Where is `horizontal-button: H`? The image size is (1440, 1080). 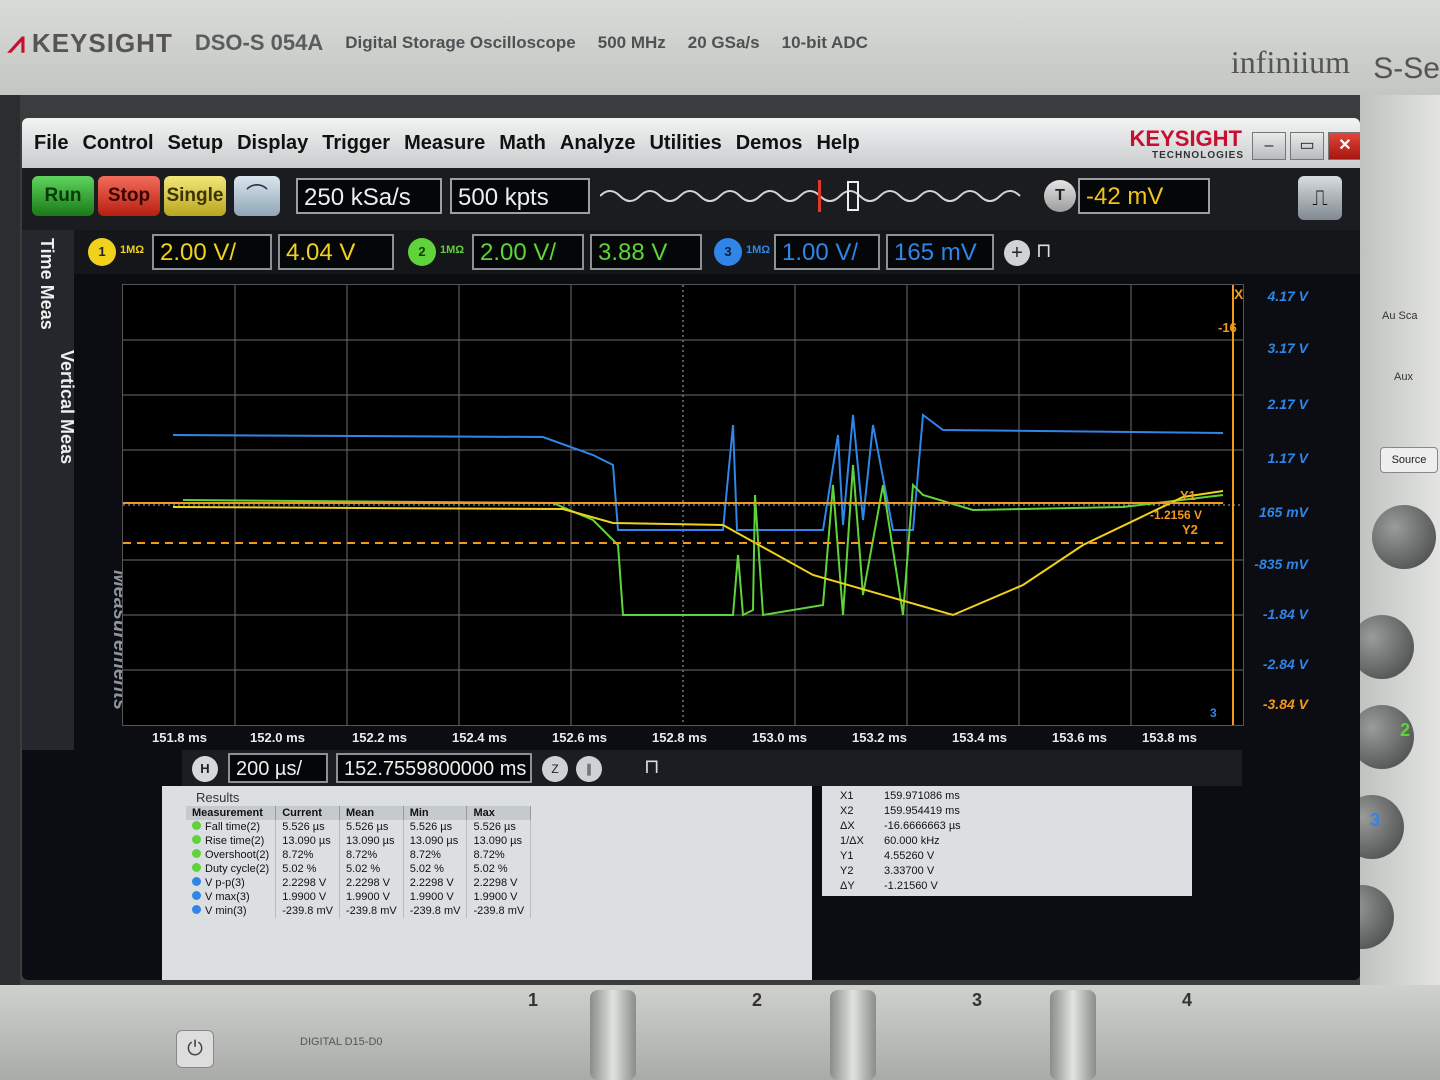 horizontal-button: H is located at coordinates (205, 769).